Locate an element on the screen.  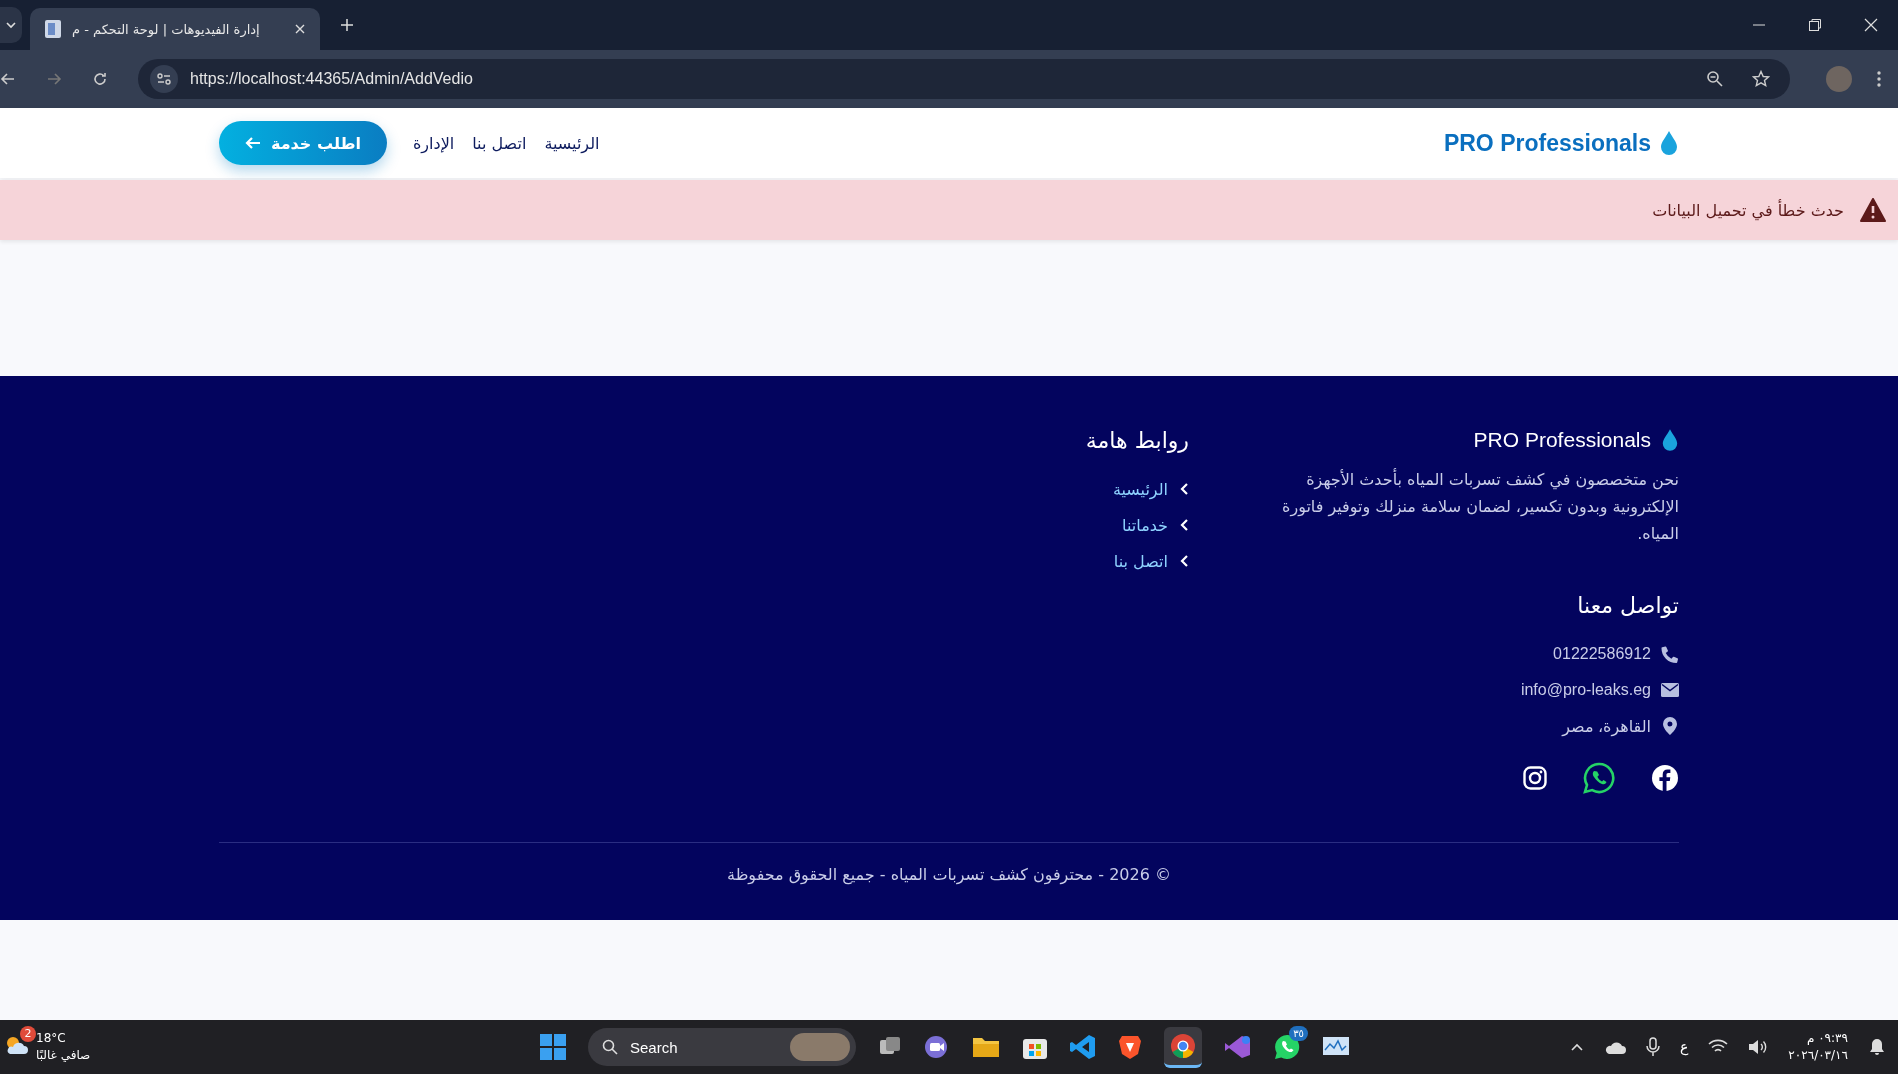
arrow-left-icon is located at coordinates (253, 143).